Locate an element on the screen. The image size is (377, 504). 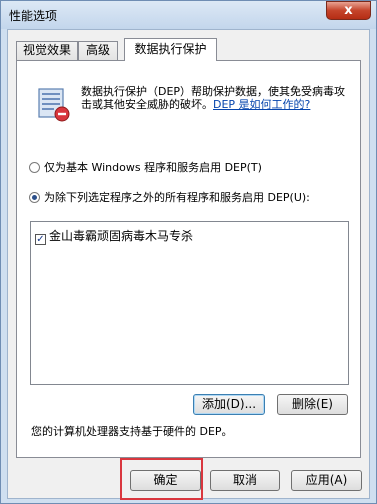
tab-visual-effects: 视觉效果 is located at coordinates (47, 50).